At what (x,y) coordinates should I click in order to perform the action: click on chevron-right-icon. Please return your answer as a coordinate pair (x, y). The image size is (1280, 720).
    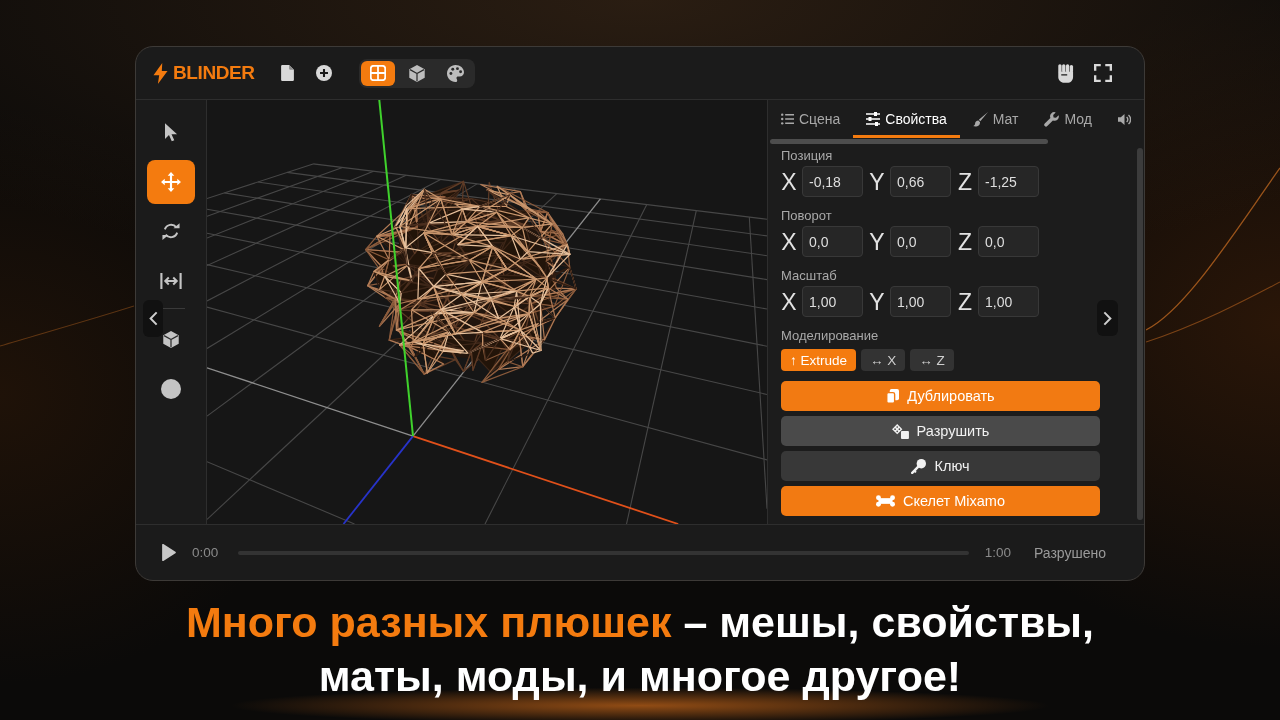
    Looking at the image, I should click on (1107, 318).